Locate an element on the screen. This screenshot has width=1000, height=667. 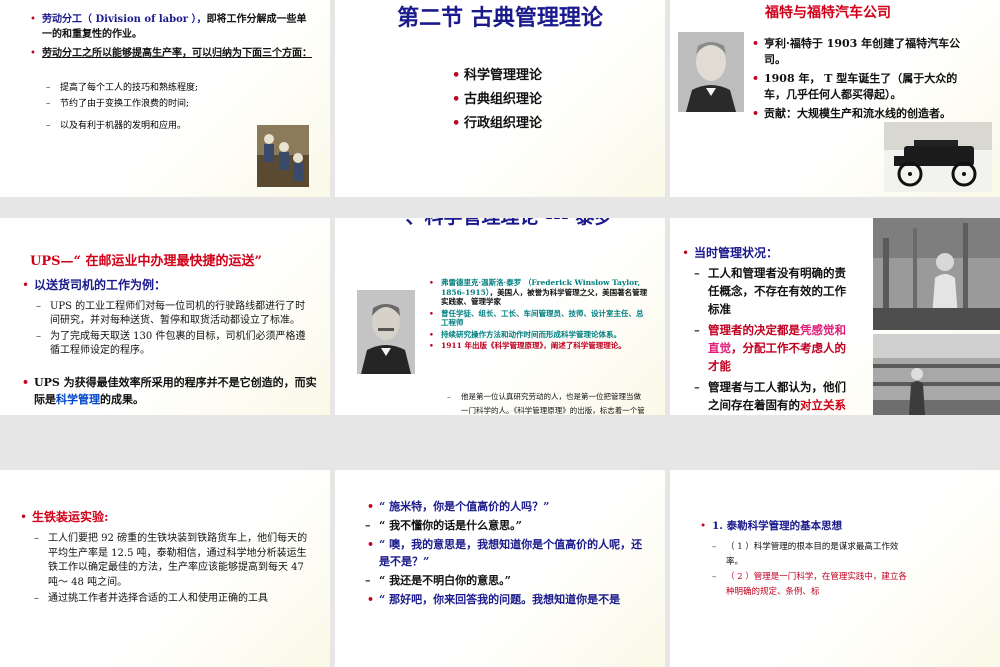
bullet-basic-ideas: 1. 泰勒科学管理的基本思想 is located at coordinates (838, 526).